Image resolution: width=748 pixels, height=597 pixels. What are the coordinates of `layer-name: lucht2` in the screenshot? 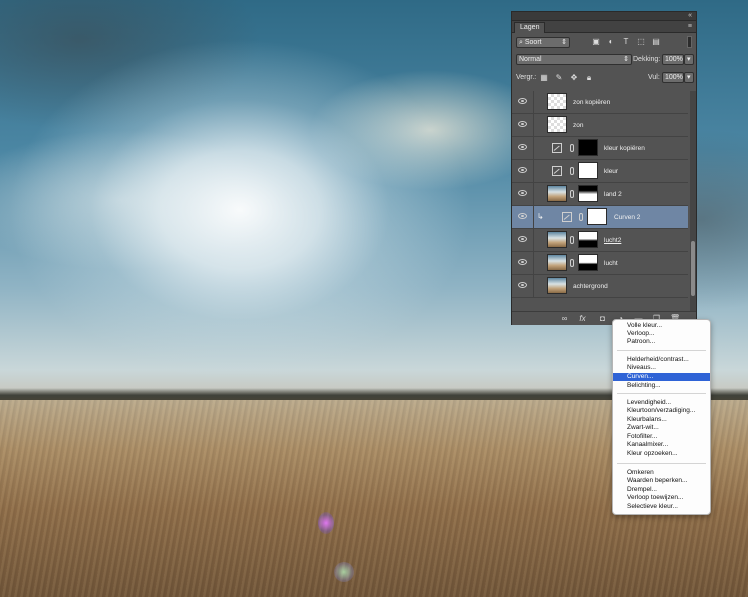 It's located at (613, 240).